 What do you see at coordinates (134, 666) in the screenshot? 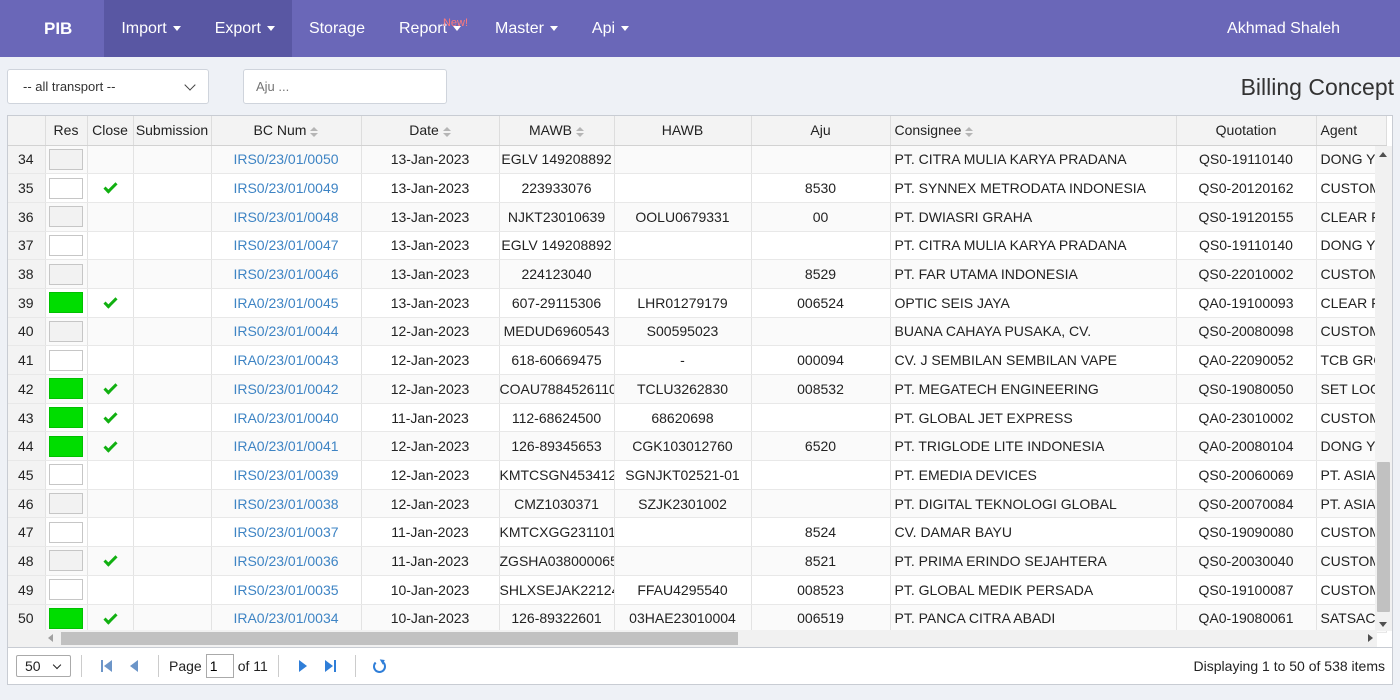
I see `prev-page-button` at bounding box center [134, 666].